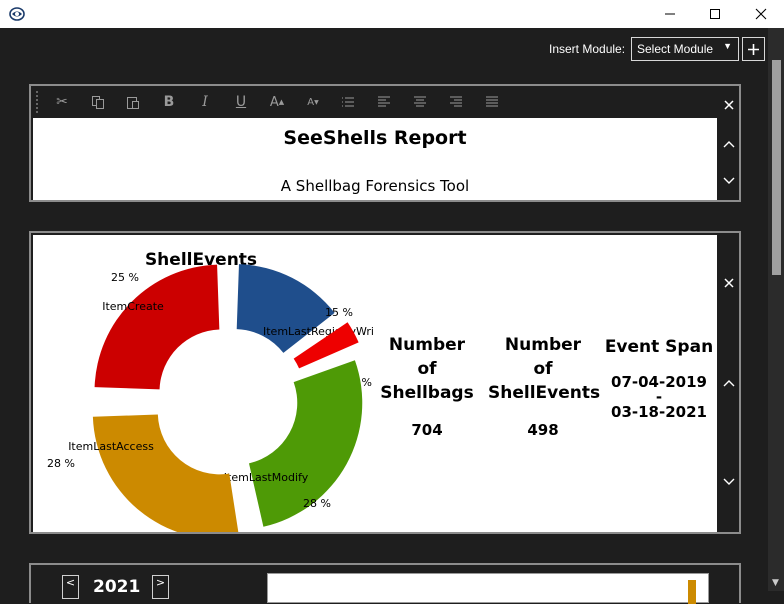 The height and width of the screenshot is (604, 784). I want to click on minimize-icon, so click(670, 14).